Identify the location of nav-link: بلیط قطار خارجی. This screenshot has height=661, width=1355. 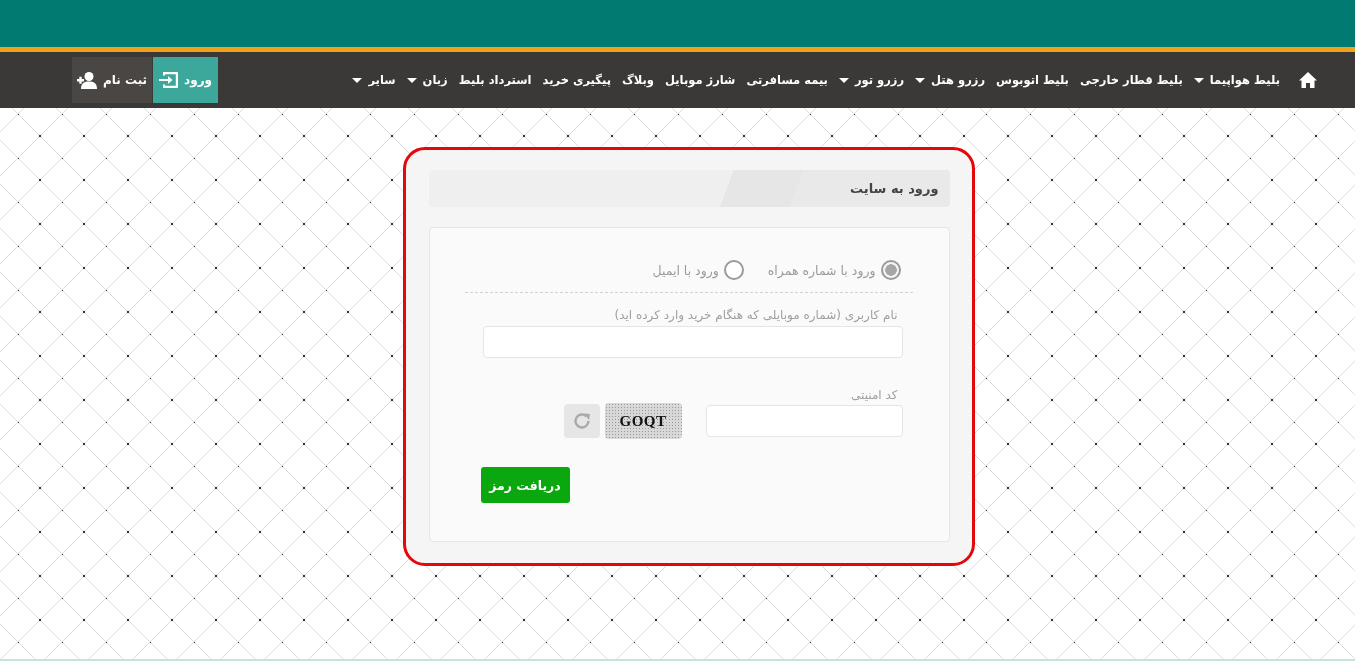
(1131, 80).